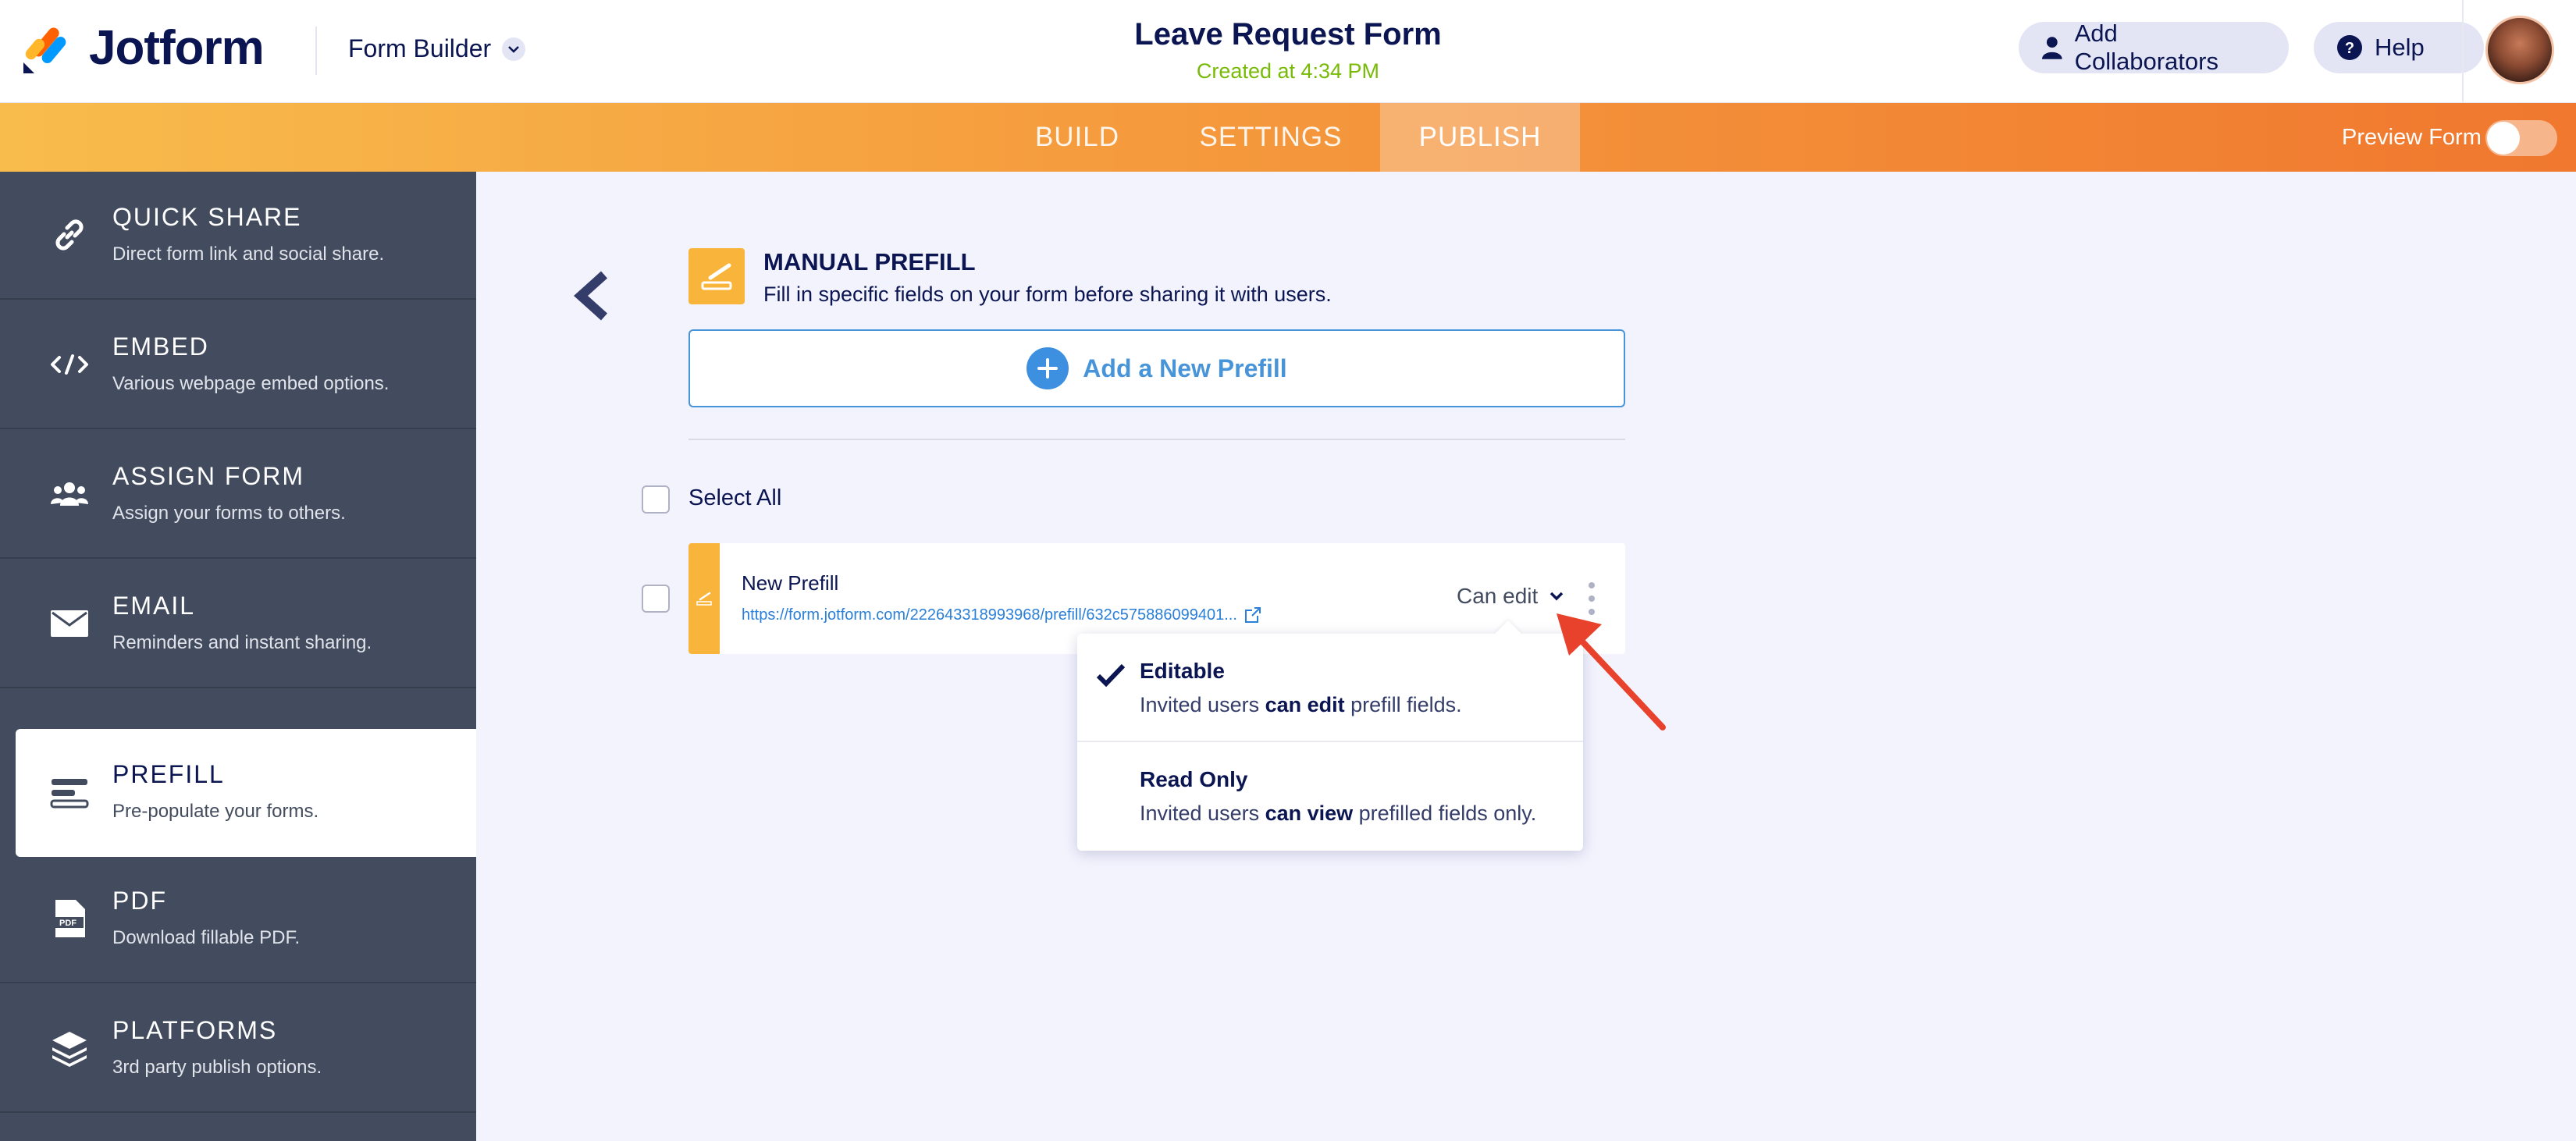 The image size is (2576, 1141). I want to click on sidebar-item-desc: 3rd party publish options., so click(217, 1067).